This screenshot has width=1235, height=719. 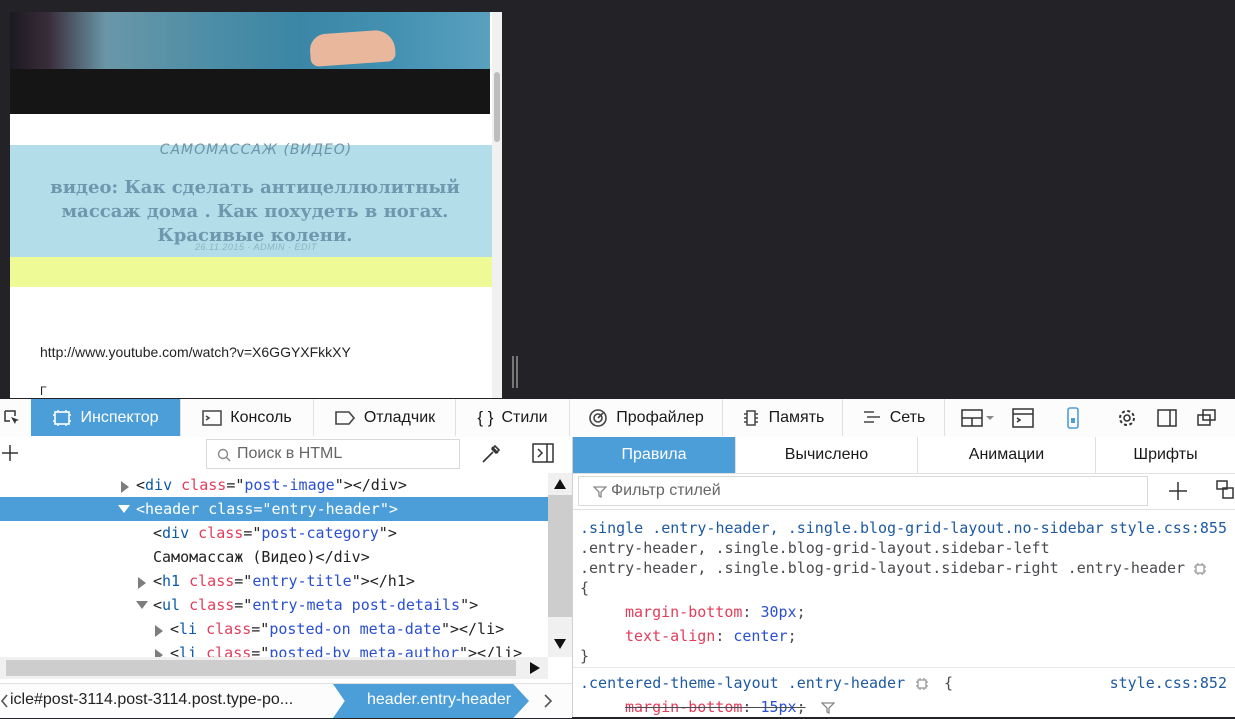 What do you see at coordinates (485, 417) in the screenshot?
I see `styles-icon: { }` at bounding box center [485, 417].